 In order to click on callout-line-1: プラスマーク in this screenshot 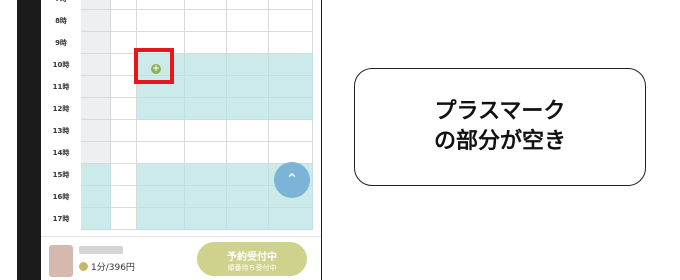, I will do `click(500, 111)`.